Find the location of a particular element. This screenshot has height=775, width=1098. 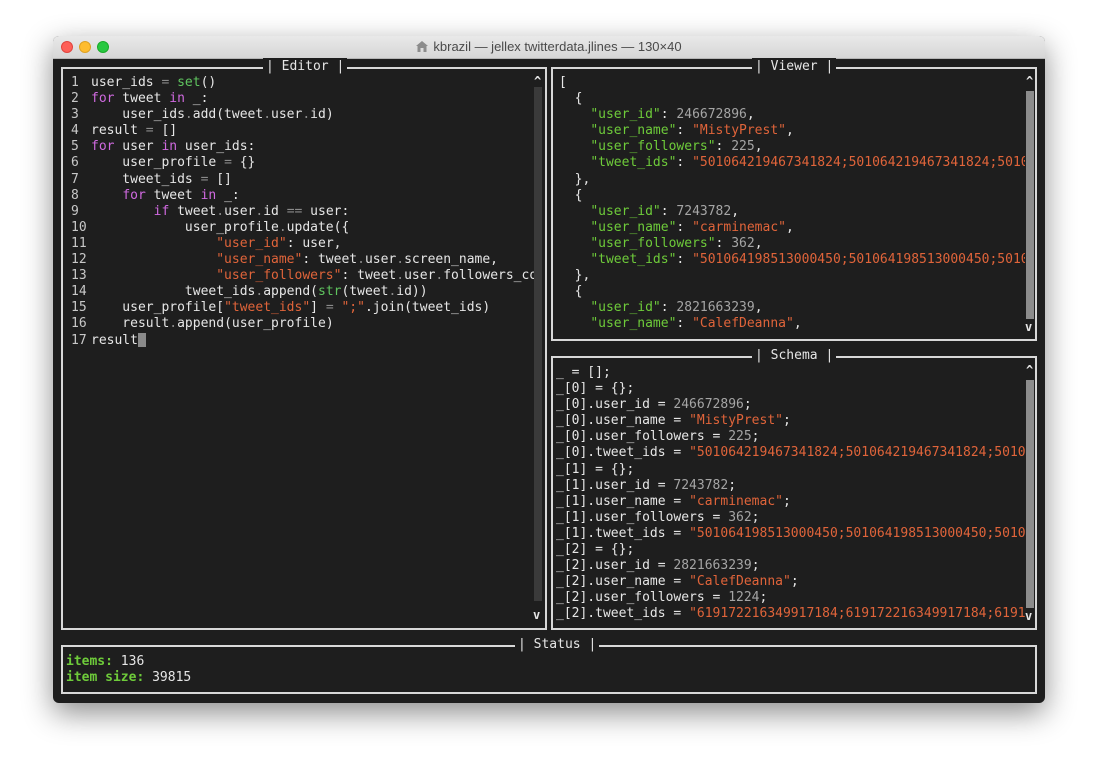

schema-line: _ = []; is located at coordinates (790, 373).